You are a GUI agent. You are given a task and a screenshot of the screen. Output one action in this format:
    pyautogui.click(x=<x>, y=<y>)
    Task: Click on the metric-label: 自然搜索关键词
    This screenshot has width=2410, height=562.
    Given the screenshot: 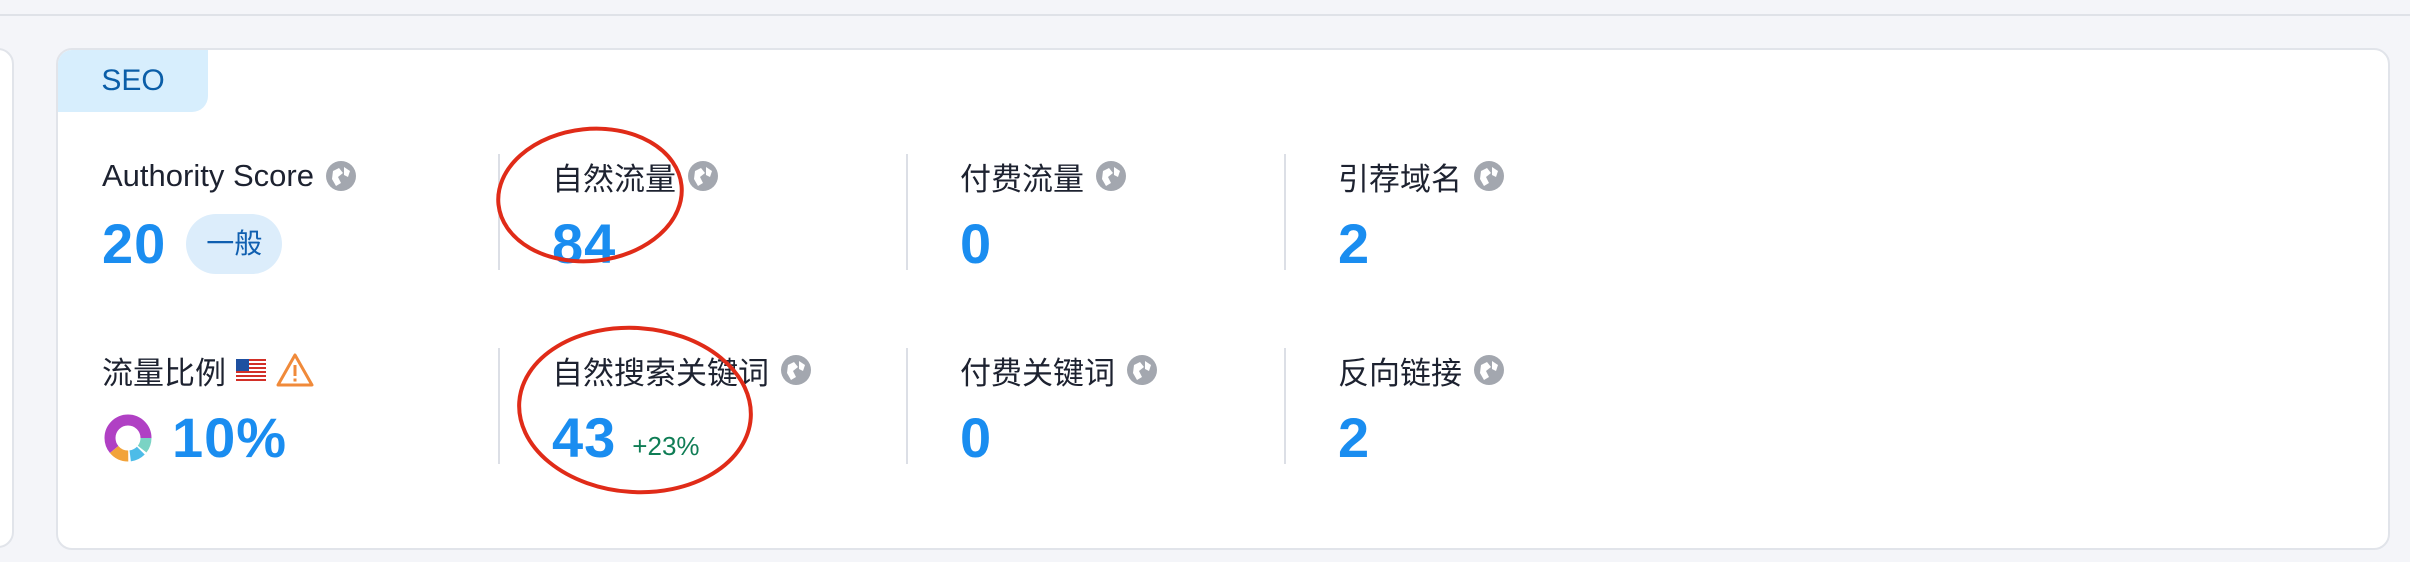 What is the action you would take?
    pyautogui.click(x=660, y=373)
    